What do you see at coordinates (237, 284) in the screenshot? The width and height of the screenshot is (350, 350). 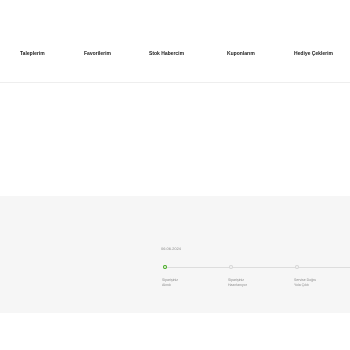 I see `step-label-line2: Hazırlanıyor` at bounding box center [237, 284].